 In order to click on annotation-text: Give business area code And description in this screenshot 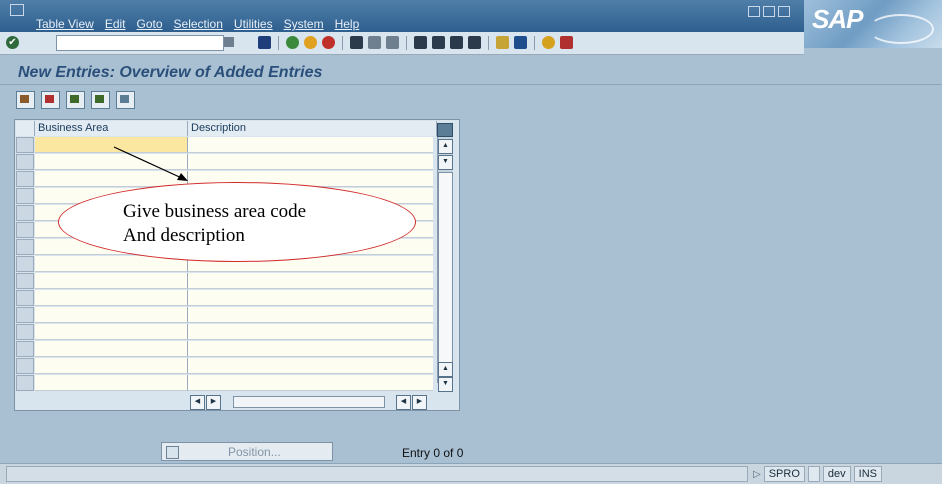, I will do `click(214, 224)`.